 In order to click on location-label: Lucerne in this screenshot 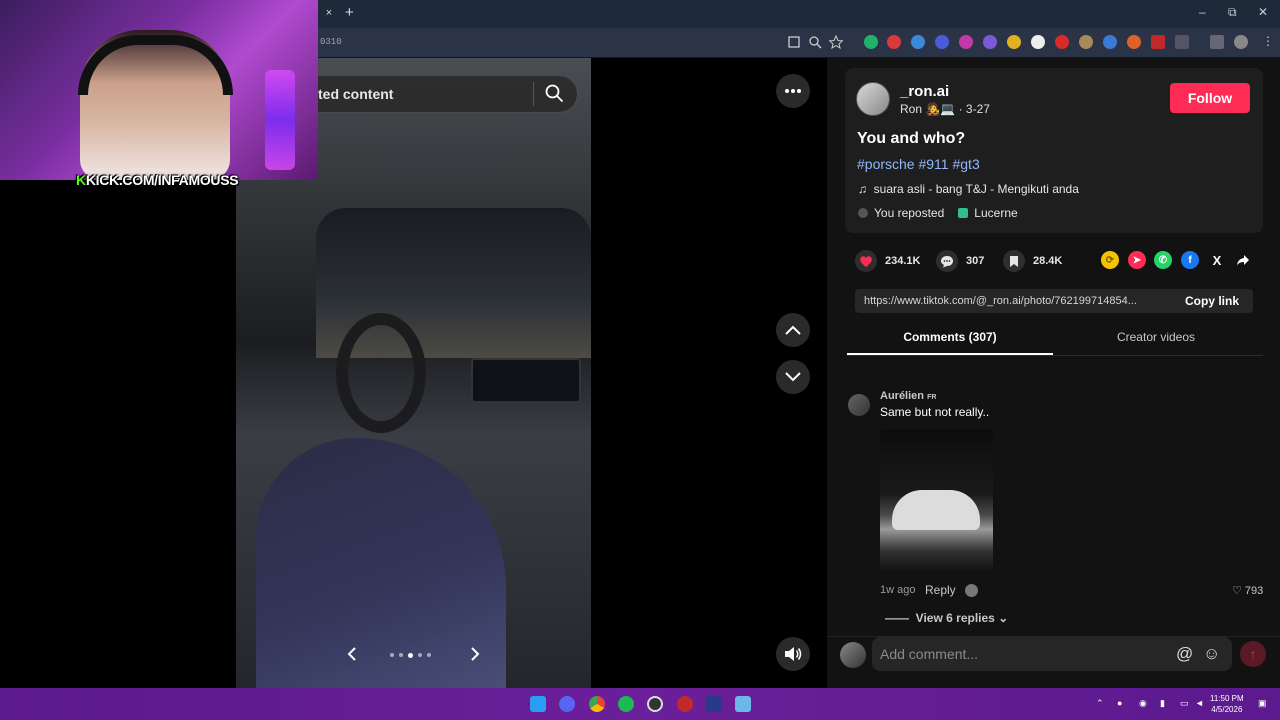, I will do `click(995, 213)`.